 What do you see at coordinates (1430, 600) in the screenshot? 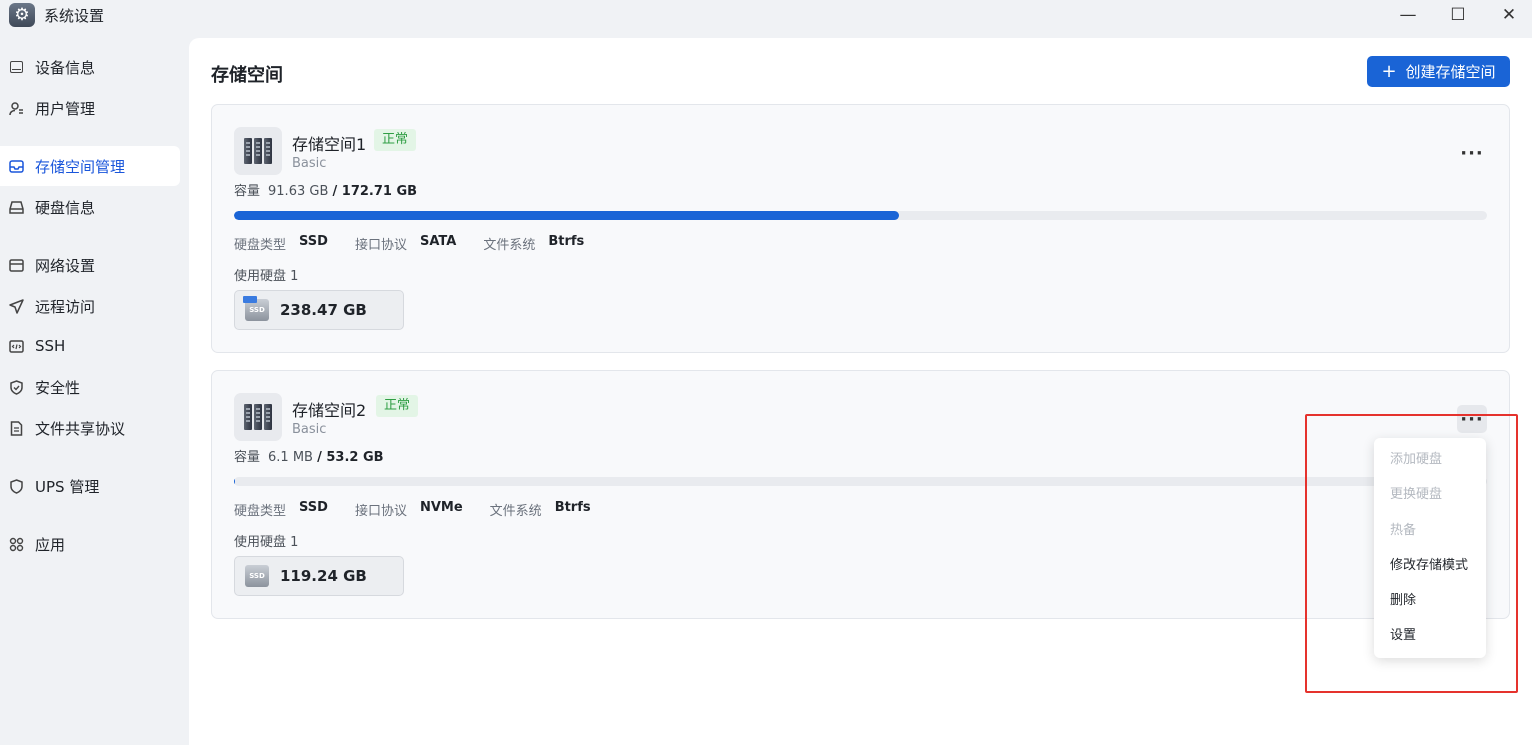
I see `menu-item-delete: 删除` at bounding box center [1430, 600].